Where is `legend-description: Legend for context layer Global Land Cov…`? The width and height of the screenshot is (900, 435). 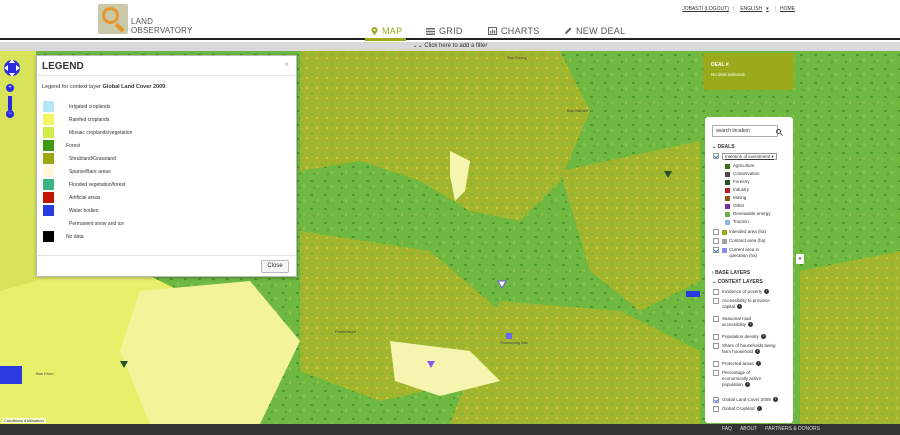
legend-description: Legend for context layer Global Land Cov… is located at coordinates (104, 87).